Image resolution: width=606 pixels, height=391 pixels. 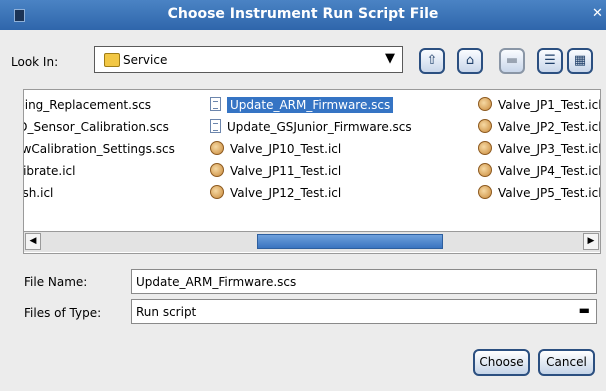 I want to click on list-item: FlowCalibration_Settings.scs, so click(x=99, y=149).